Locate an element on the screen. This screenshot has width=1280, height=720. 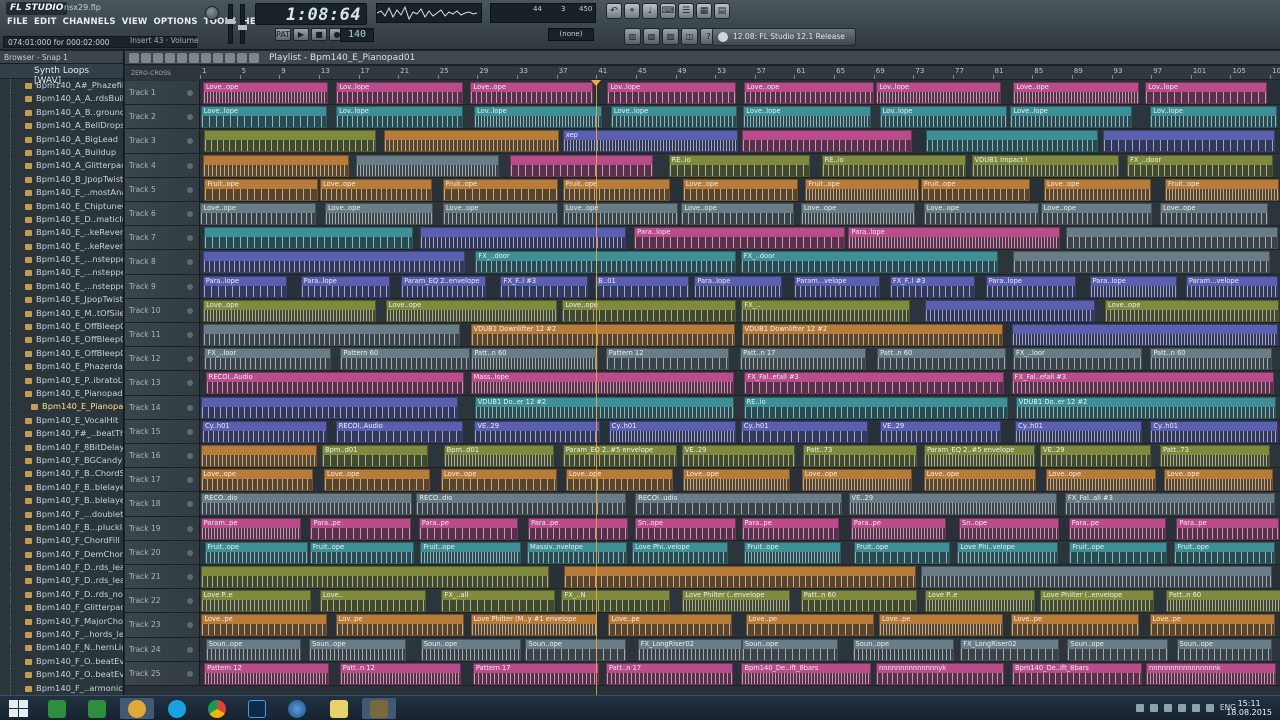
playlist-clip: Para..lope is located at coordinates (954, 238).